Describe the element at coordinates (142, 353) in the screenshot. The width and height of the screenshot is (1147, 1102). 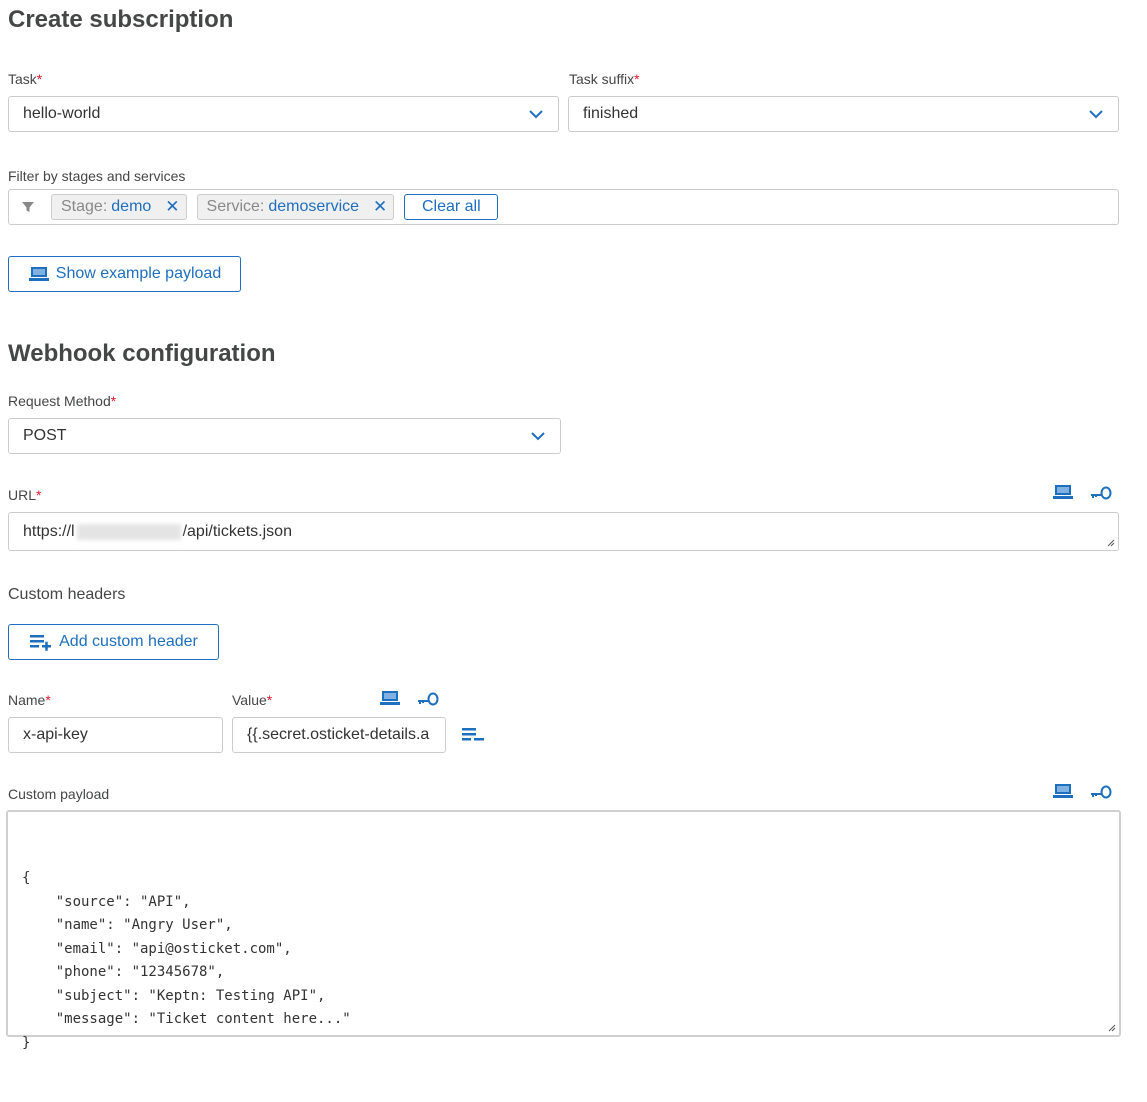
I see `webhook-configuration-title: Webhook configuration` at that location.